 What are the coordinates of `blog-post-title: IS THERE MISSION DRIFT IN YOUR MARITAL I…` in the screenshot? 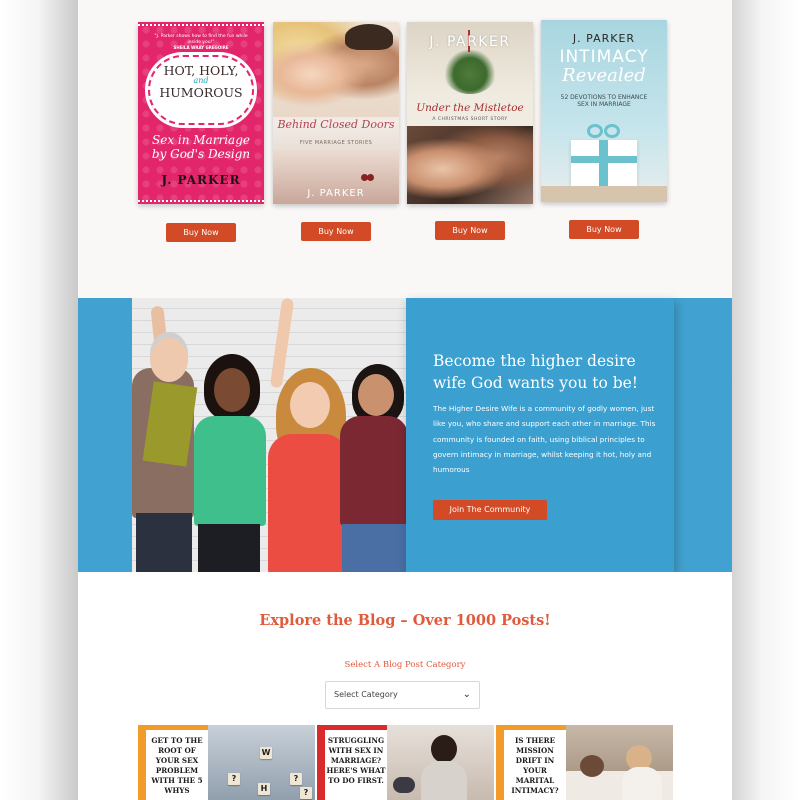 It's located at (535, 765).